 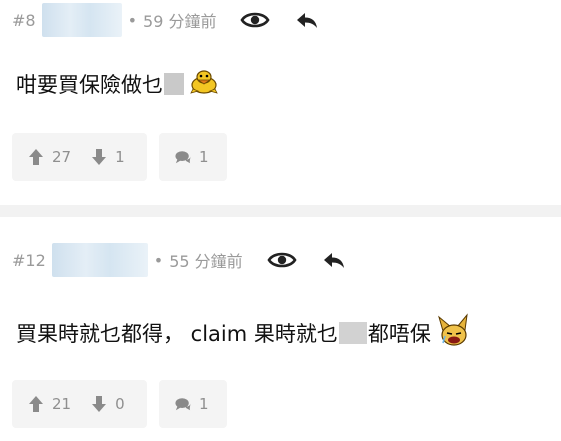 What do you see at coordinates (280, 211) in the screenshot?
I see `post-divider` at bounding box center [280, 211].